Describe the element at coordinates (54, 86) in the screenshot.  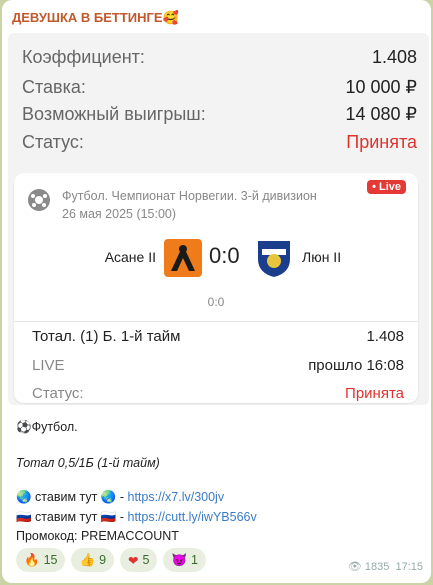
I see `stake-label: Ставка:` at that location.